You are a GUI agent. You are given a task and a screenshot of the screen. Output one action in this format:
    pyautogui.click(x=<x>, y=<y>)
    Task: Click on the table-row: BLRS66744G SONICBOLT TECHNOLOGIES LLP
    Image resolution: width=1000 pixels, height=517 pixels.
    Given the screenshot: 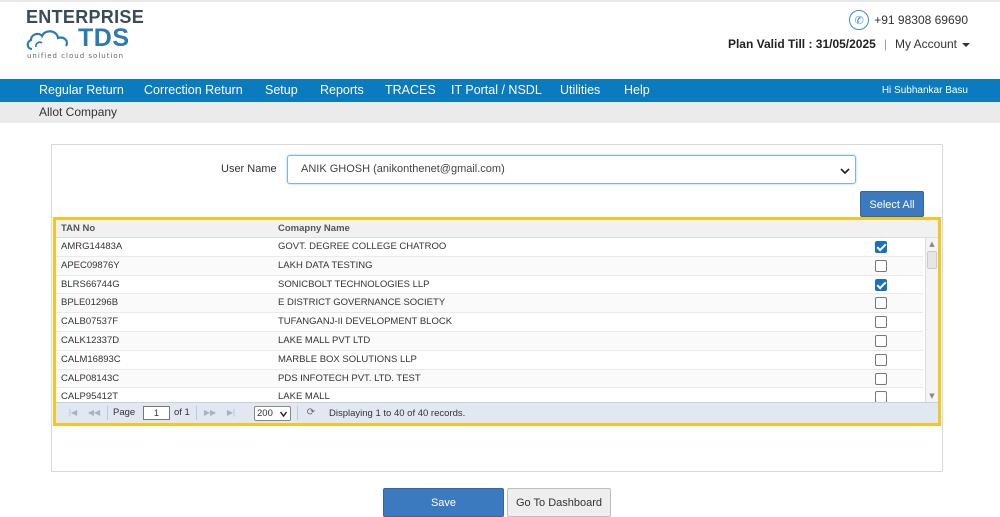 What is the action you would take?
    pyautogui.click(x=489, y=285)
    